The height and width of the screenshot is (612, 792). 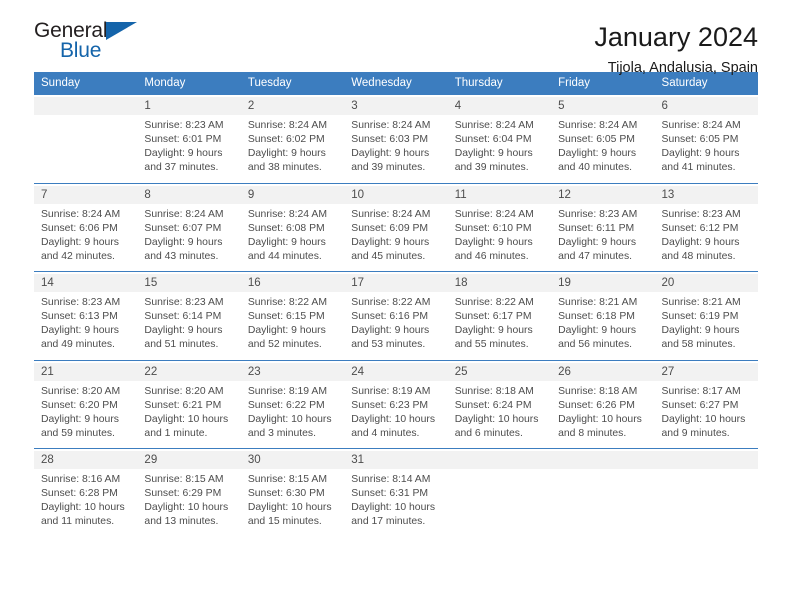 What do you see at coordinates (79, 228) in the screenshot?
I see `sunset-text: Sunset: 6:06 PM` at bounding box center [79, 228].